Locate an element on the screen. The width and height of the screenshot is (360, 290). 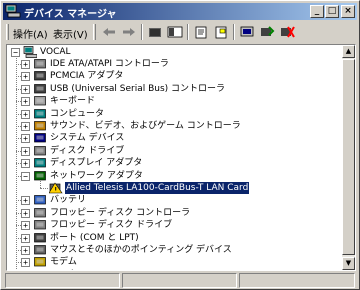
sound-icon is located at coordinates (40, 126).